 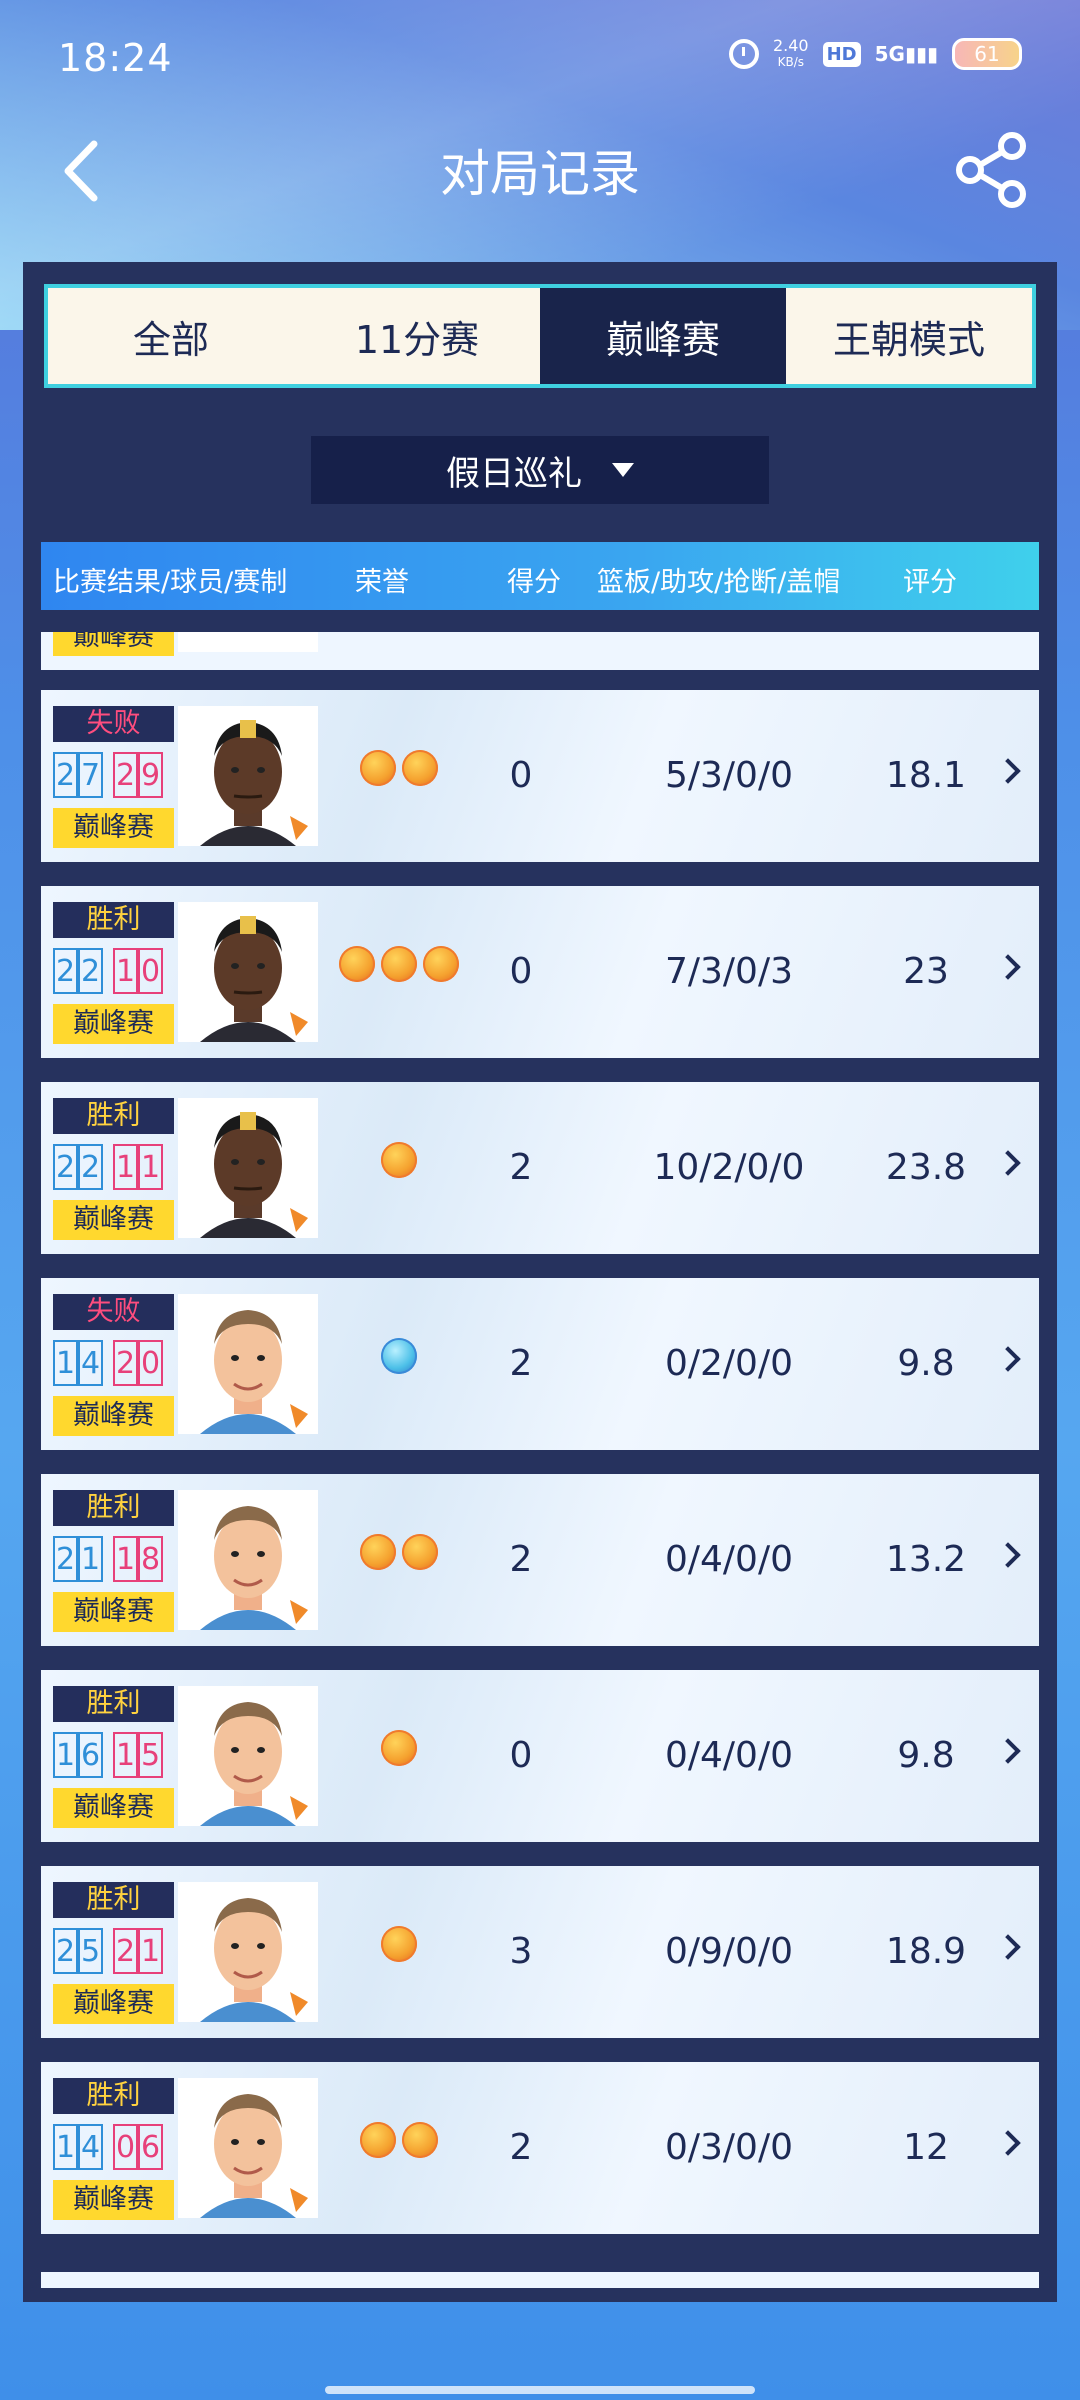 What do you see at coordinates (540, 170) in the screenshot?
I see `top-nav-bar: 对局记录` at bounding box center [540, 170].